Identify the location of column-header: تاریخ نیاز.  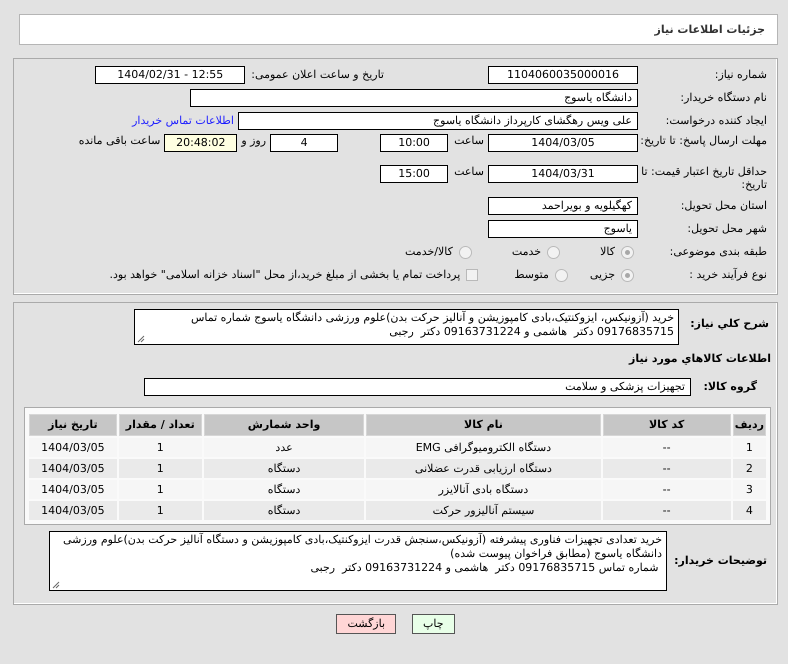
(73, 425).